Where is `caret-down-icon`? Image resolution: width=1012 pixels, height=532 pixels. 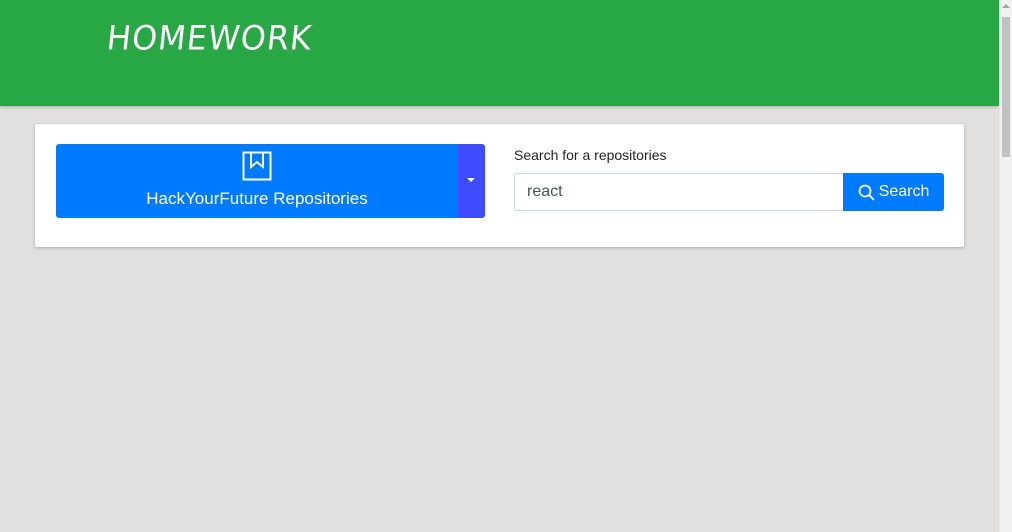 caret-down-icon is located at coordinates (471, 180).